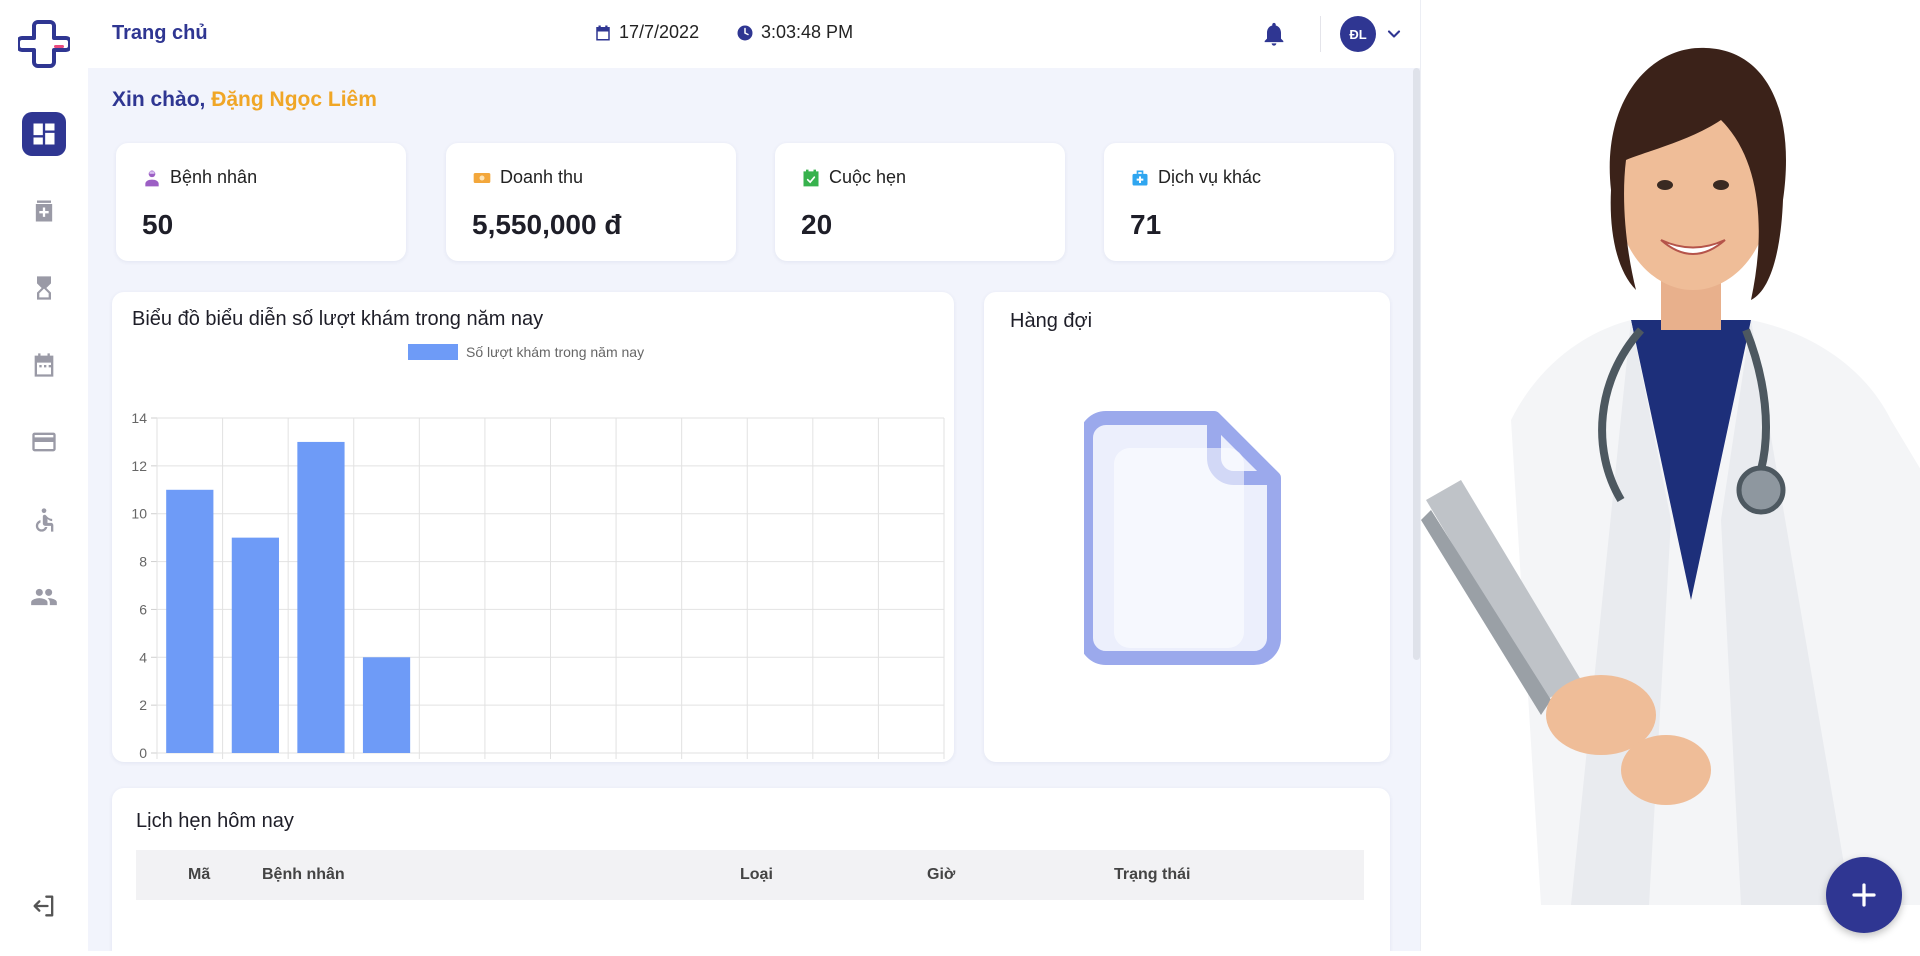 The width and height of the screenshot is (1920, 956). Describe the element at coordinates (261, 202) in the screenshot. I see `stat-card-patients: Bệnh nhân 50` at that location.